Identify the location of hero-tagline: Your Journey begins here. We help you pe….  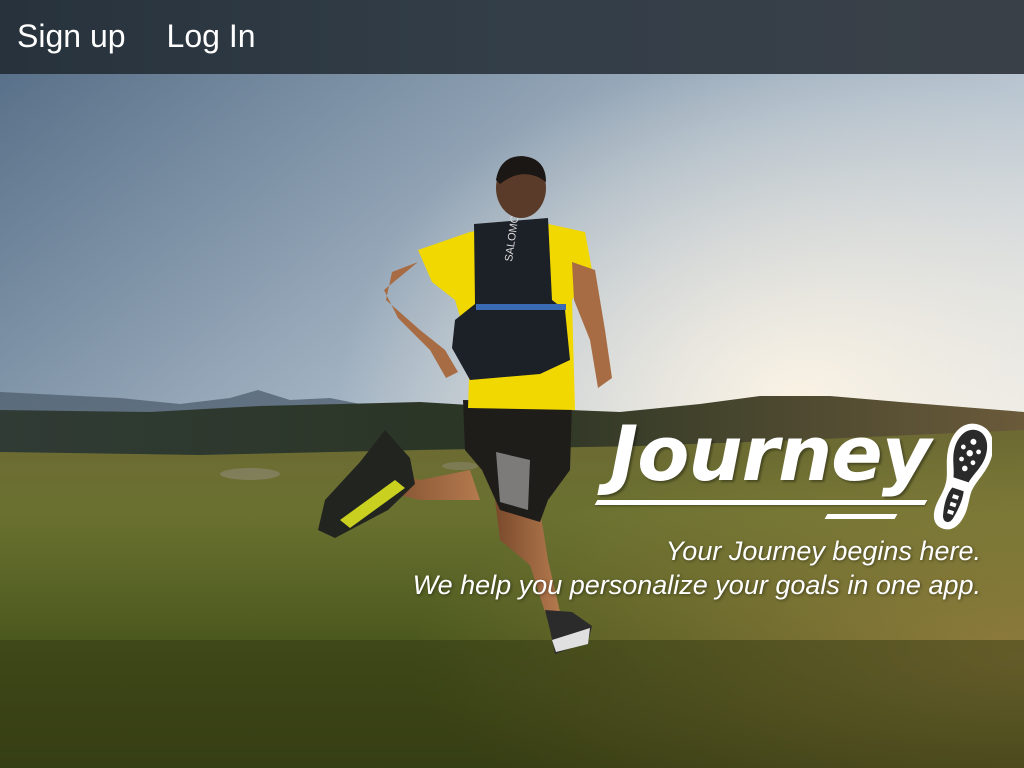
(697, 568).